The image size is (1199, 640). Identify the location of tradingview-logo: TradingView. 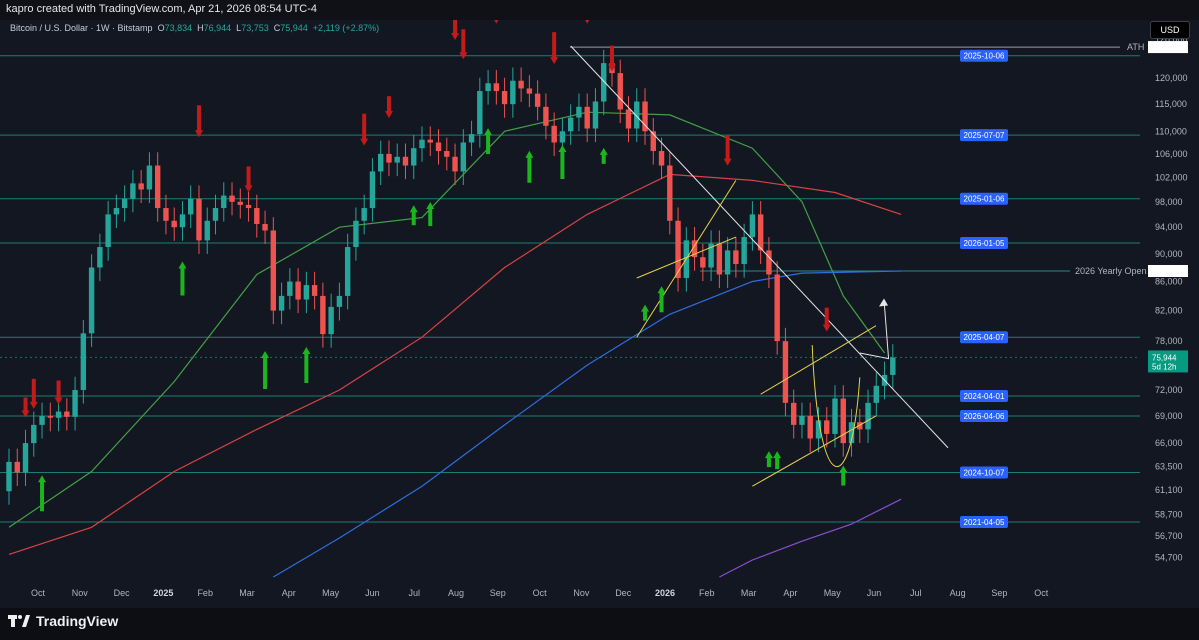
(63, 621).